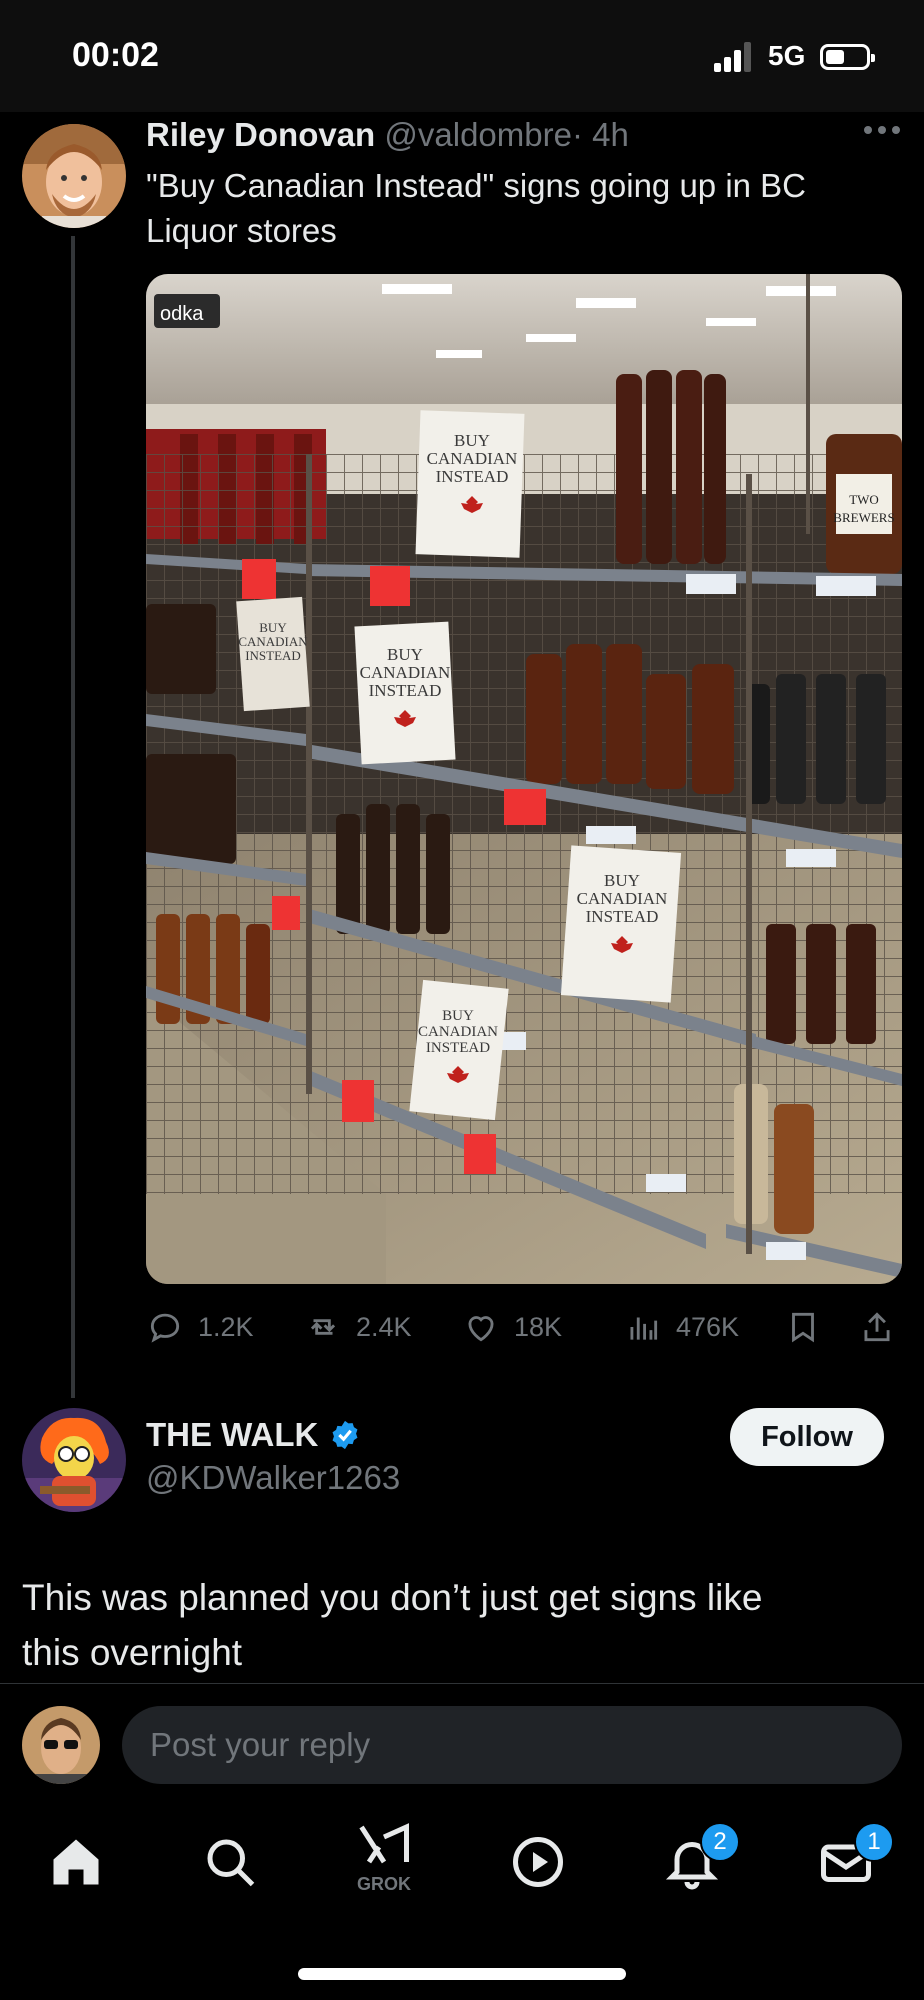 This screenshot has width=924, height=2000. What do you see at coordinates (512, 1327) in the screenshot?
I see `like-button: 18K` at bounding box center [512, 1327].